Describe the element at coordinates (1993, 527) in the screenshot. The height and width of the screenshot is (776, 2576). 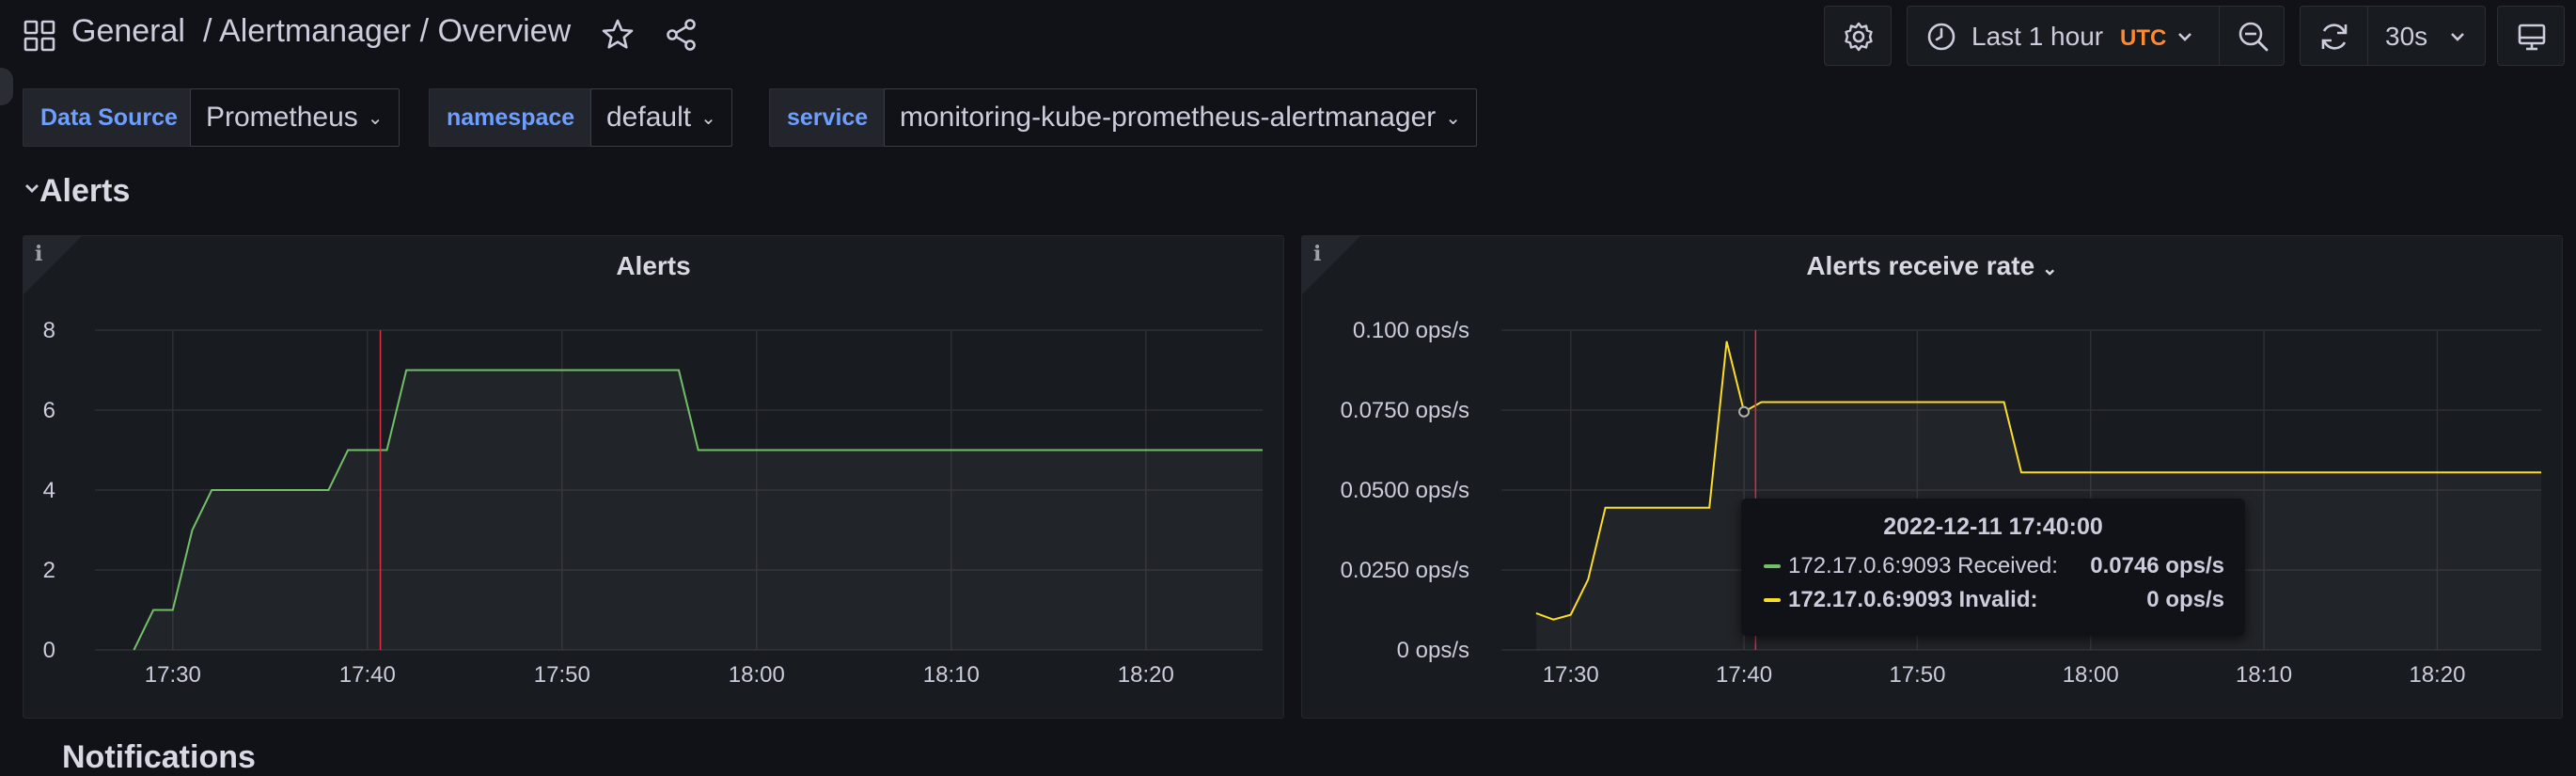
I see `tooltip-time: 2022-12-11 17:40:00` at that location.